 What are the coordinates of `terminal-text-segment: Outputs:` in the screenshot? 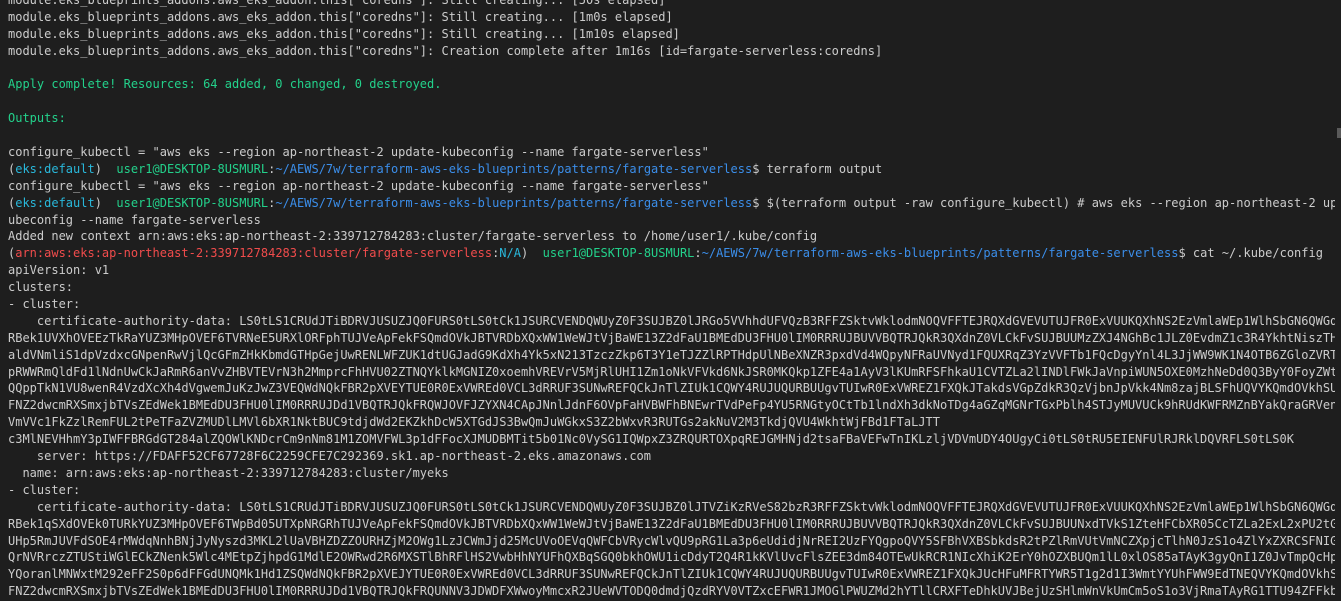 It's located at (37, 118).